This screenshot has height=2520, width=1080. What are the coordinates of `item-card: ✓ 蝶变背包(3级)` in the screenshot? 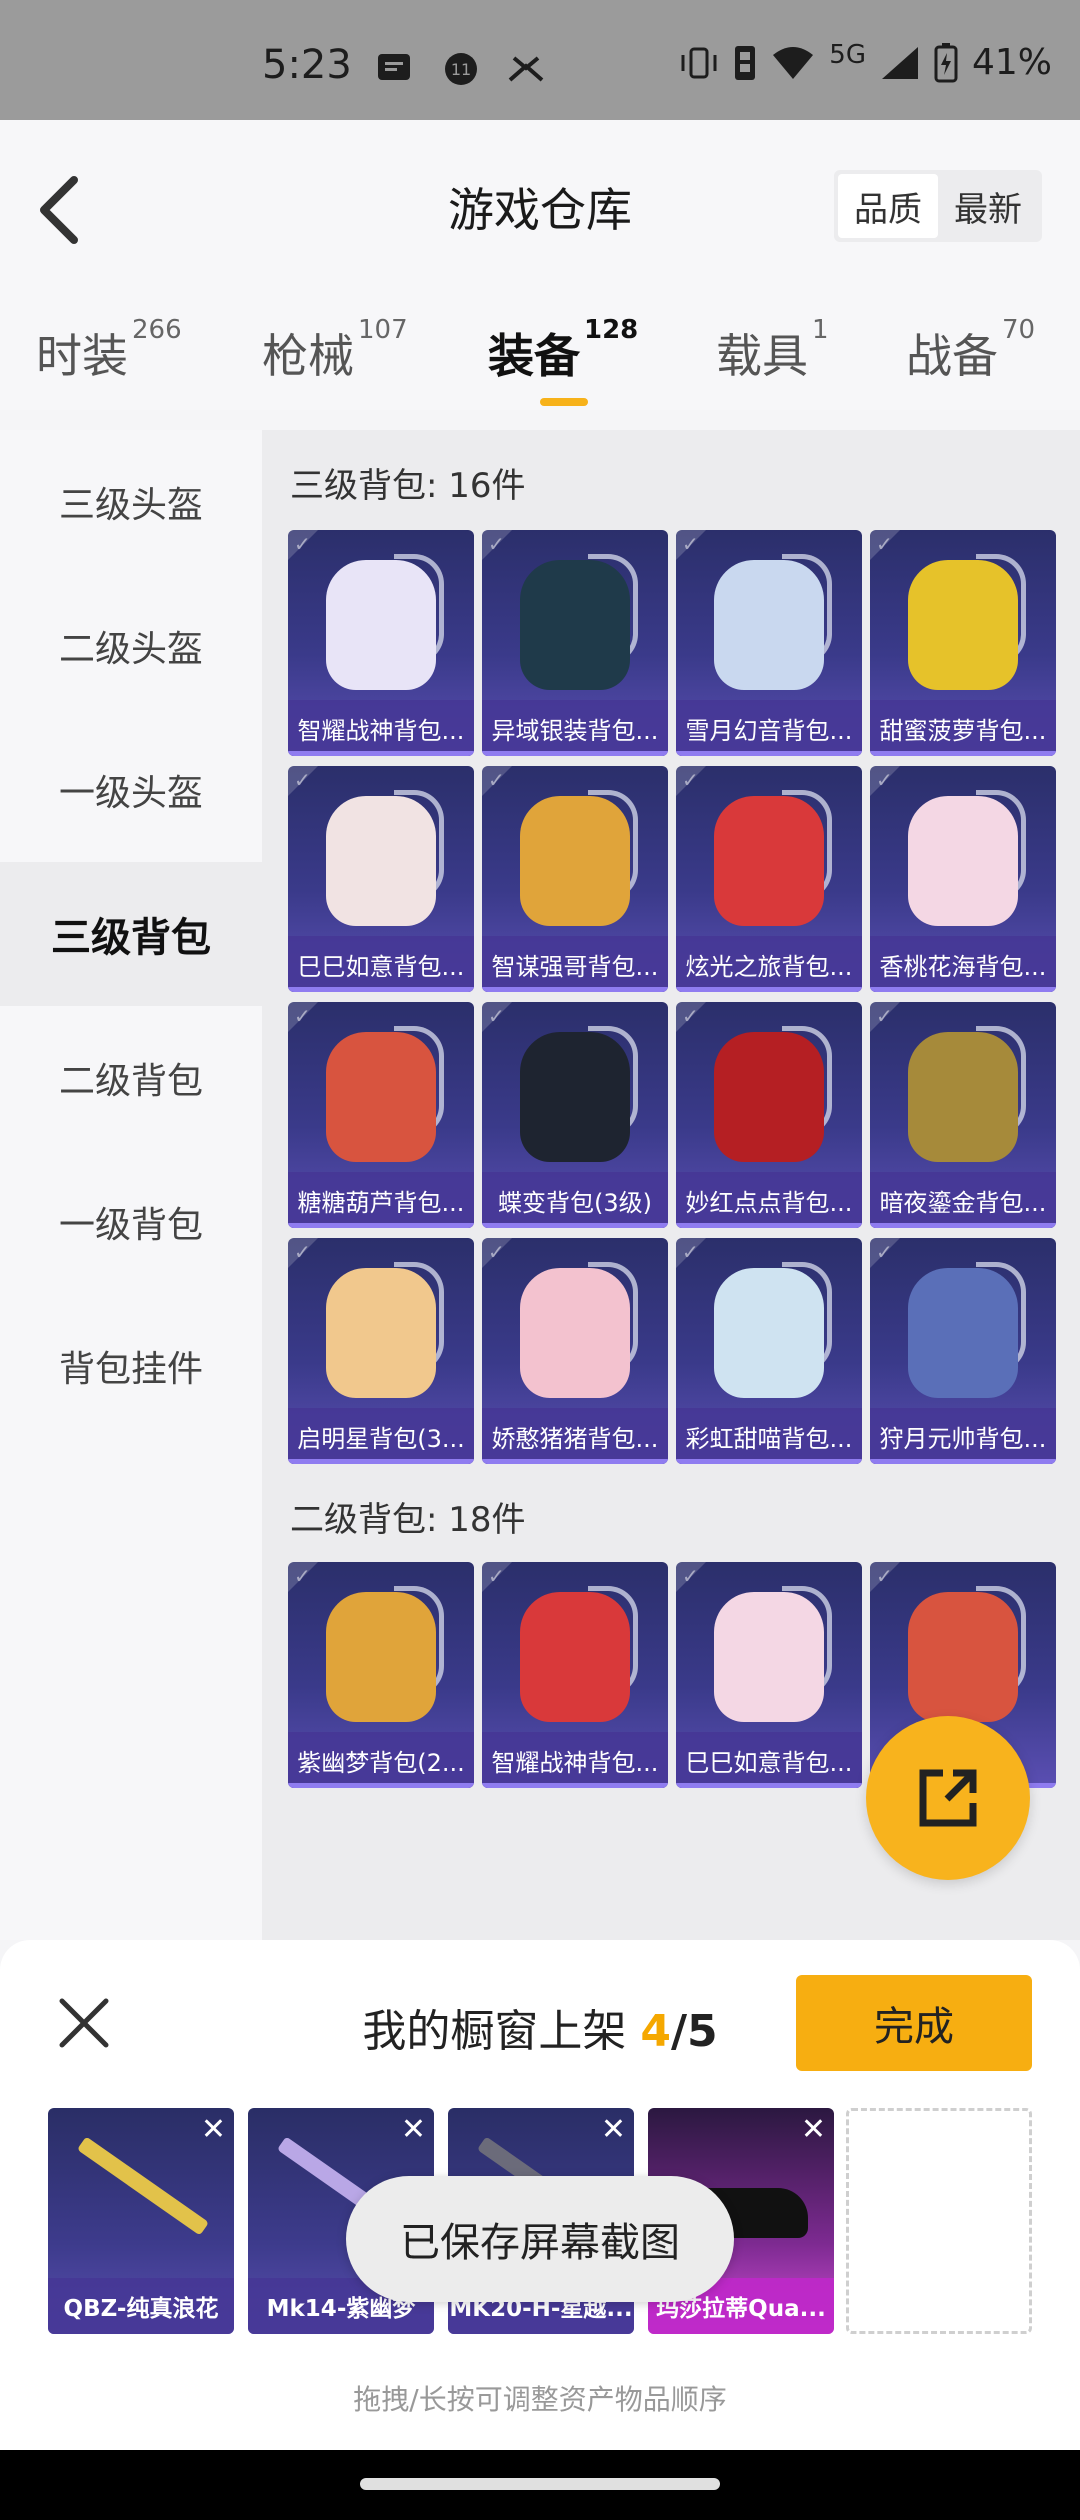 It's located at (575, 1115).